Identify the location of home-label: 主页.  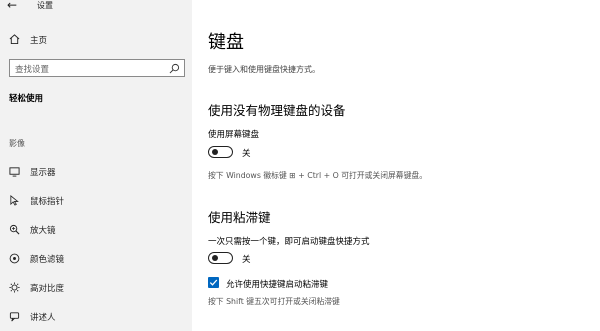
(39, 41).